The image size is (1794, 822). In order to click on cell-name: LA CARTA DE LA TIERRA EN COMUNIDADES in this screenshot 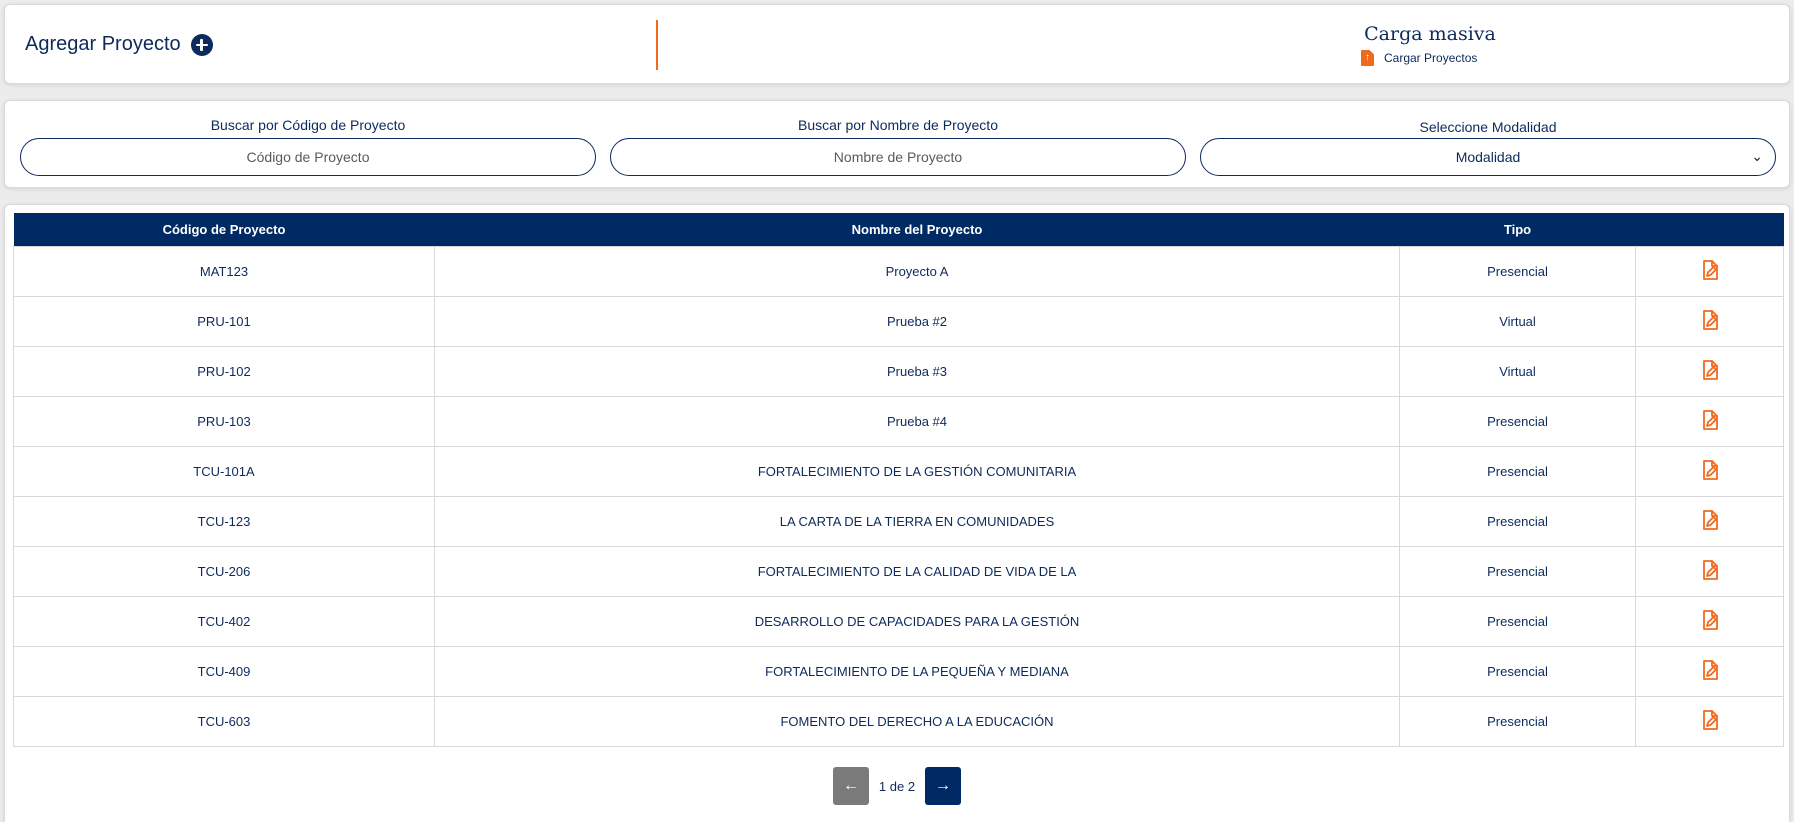, I will do `click(917, 521)`.